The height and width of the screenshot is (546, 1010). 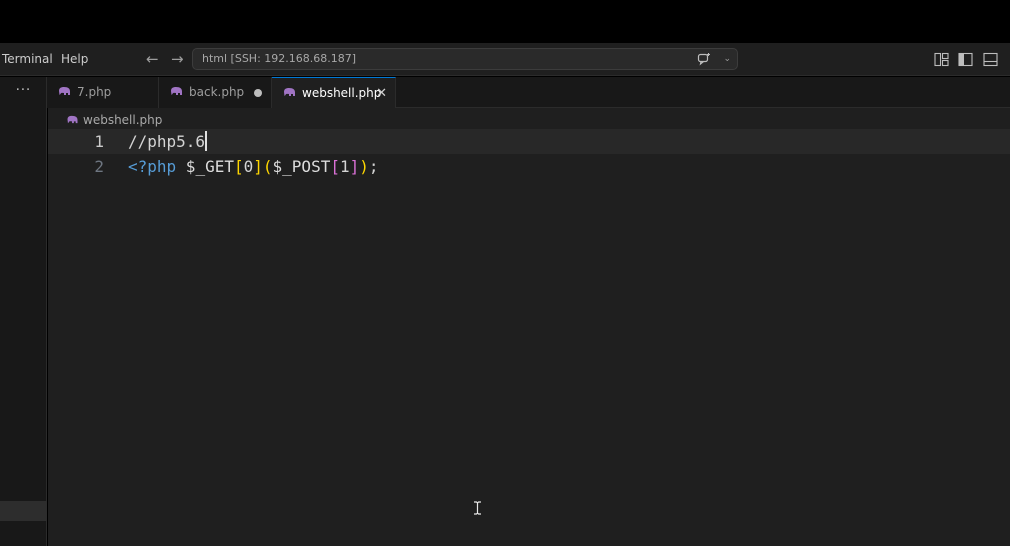 I want to click on breadcrumb: webshell.php, so click(x=114, y=120).